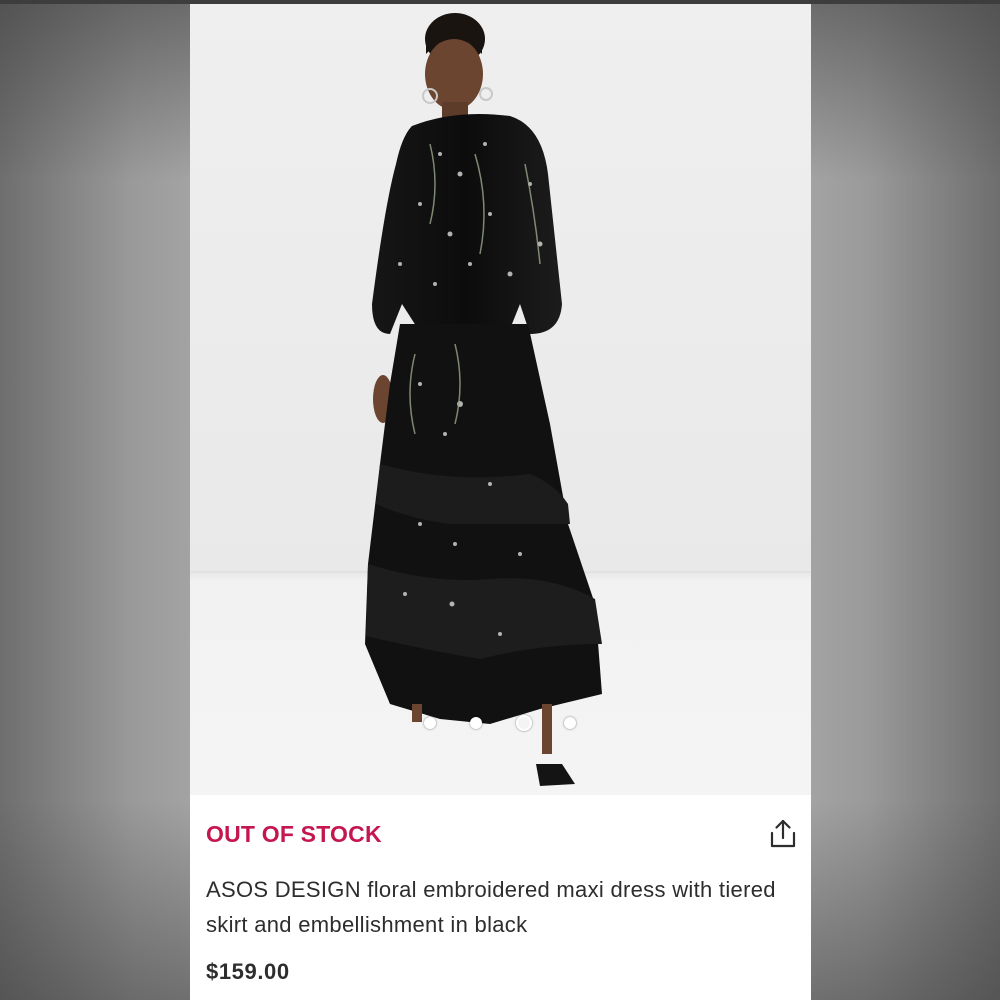 The height and width of the screenshot is (1000, 1000). What do you see at coordinates (294, 834) in the screenshot?
I see `stock-status: OUT OF STOCK` at bounding box center [294, 834].